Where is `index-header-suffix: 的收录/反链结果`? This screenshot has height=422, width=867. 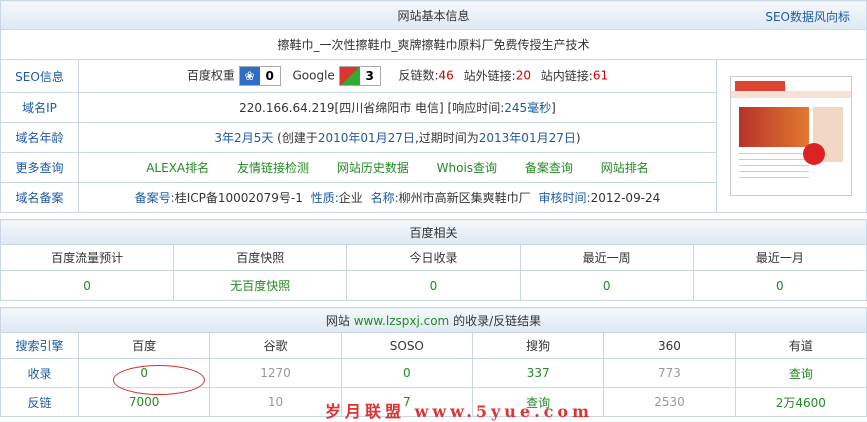 index-header-suffix: 的收录/反链结果 is located at coordinates (497, 320).